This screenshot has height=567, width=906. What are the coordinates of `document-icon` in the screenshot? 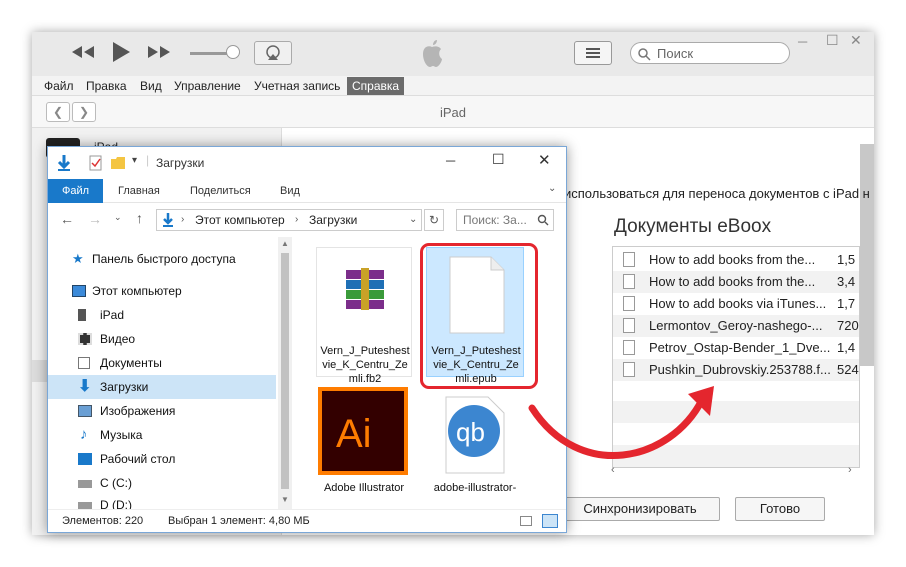 It's located at (84, 363).